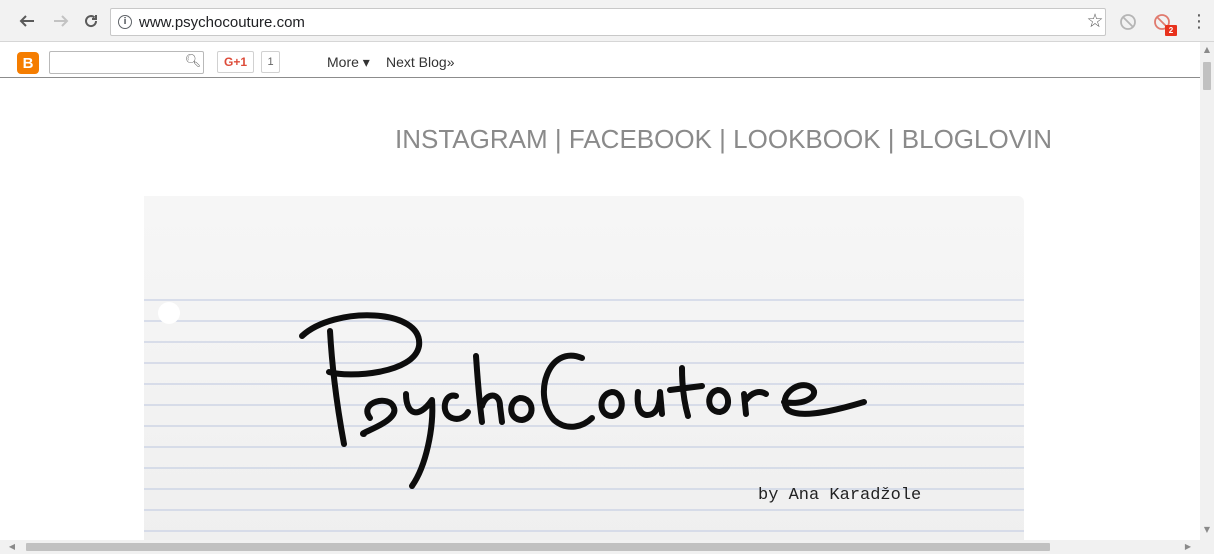 The width and height of the screenshot is (1214, 554). Describe the element at coordinates (125, 22) in the screenshot. I see `info-icon: i` at that location.